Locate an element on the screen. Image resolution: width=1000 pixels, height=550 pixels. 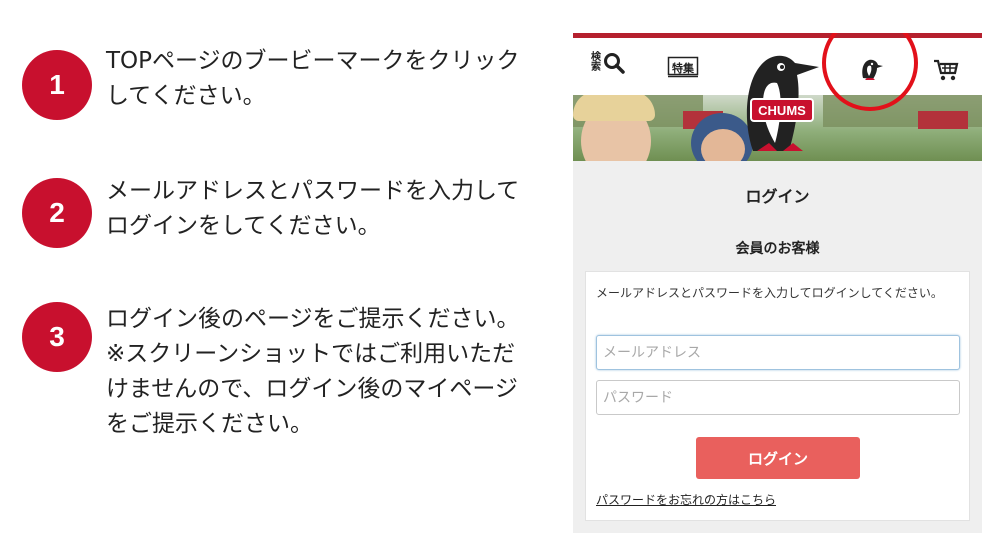
brand-logo-text: CHUMS is located at coordinates (782, 110).